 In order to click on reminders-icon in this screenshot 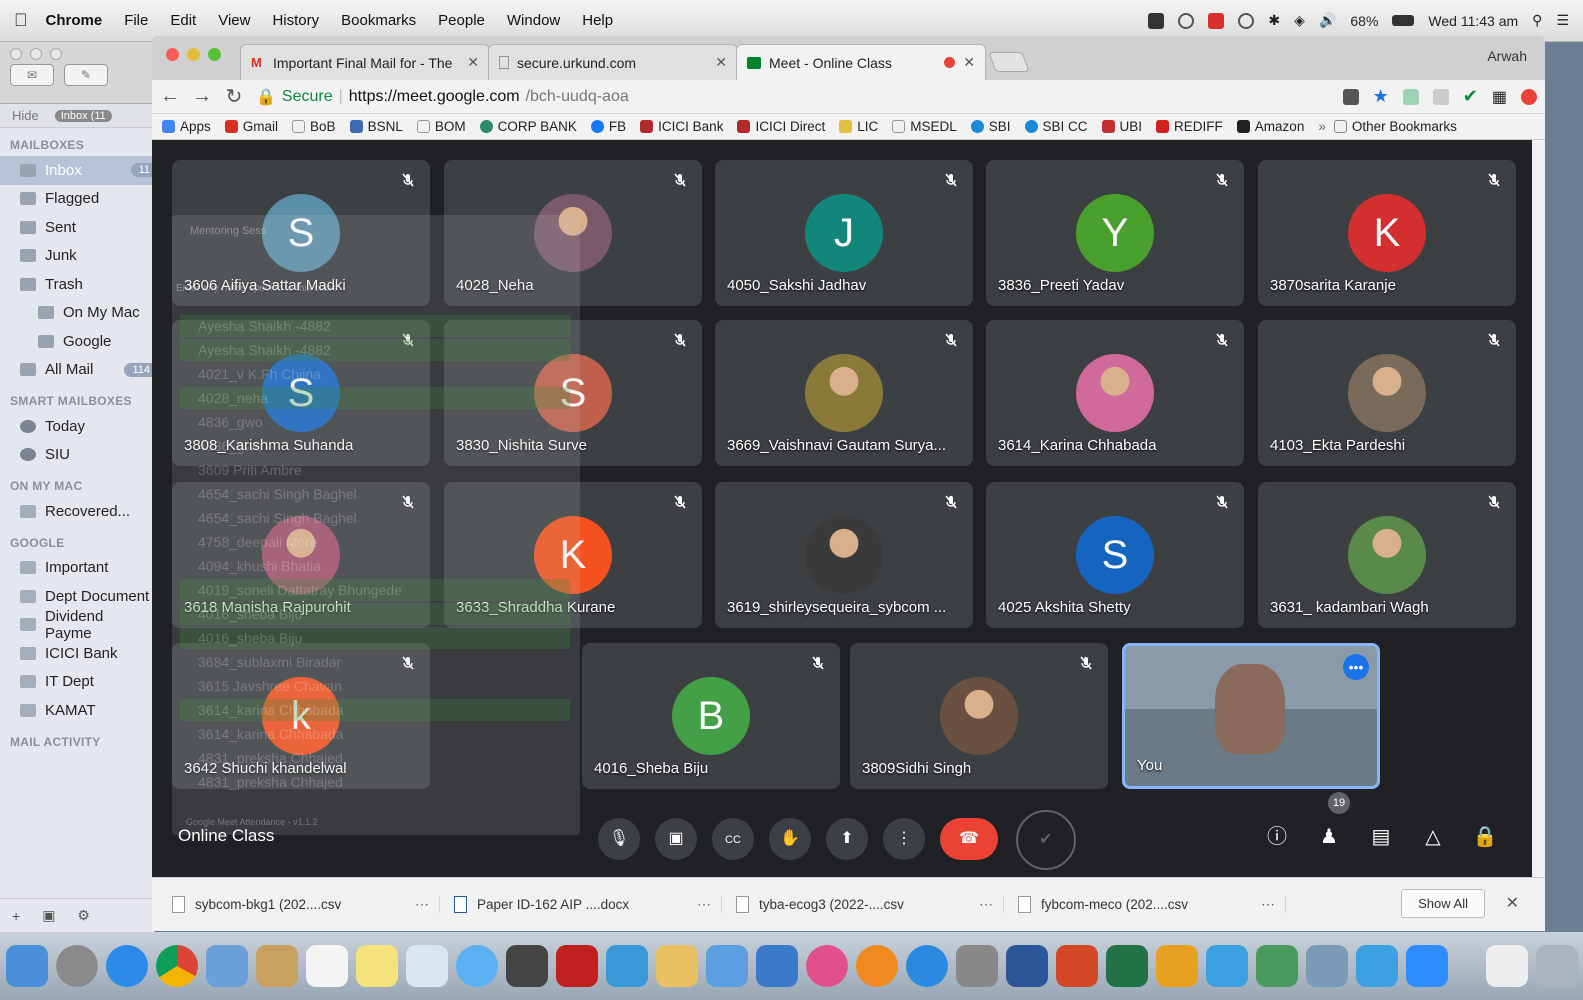, I will do `click(426, 966)`.